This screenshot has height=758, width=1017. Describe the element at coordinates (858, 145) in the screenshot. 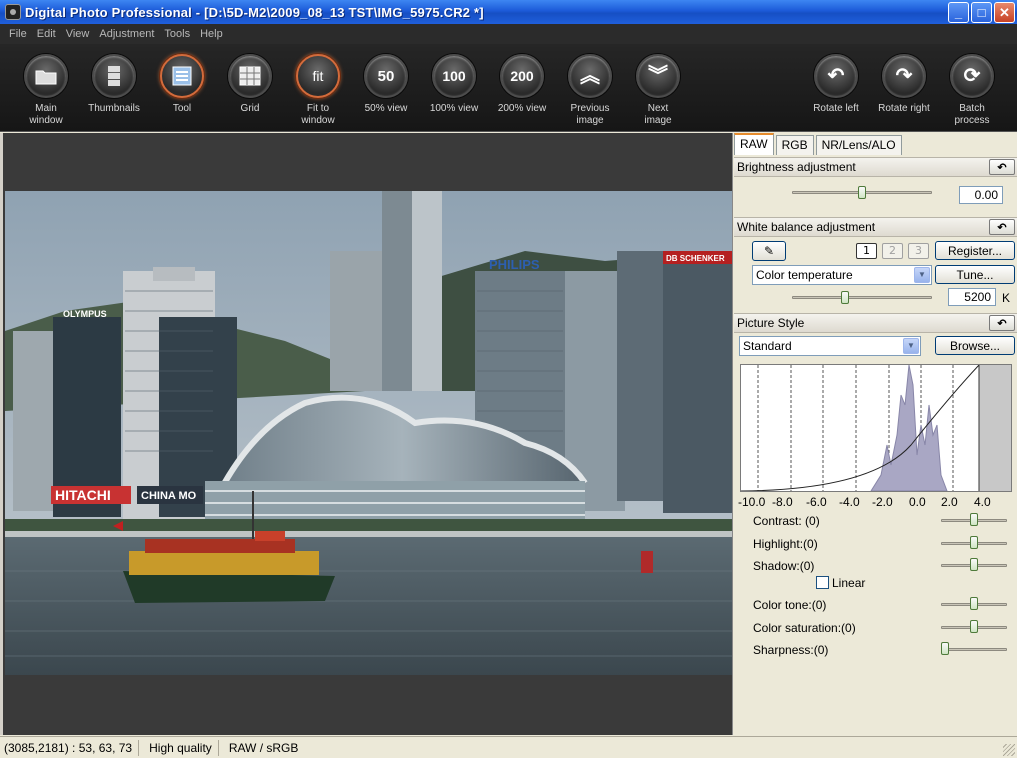

I see `tab-nr-lens-alo: NR/Lens/ALO` at that location.